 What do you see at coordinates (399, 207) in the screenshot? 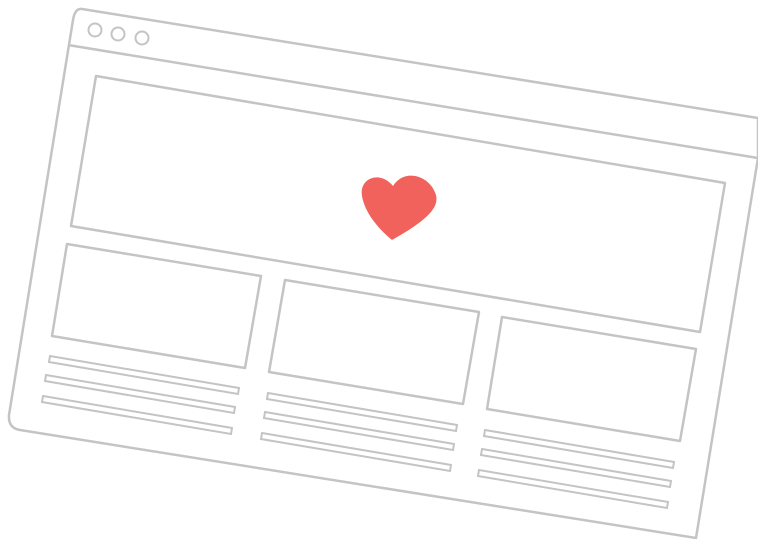
I see `heart-icon` at bounding box center [399, 207].